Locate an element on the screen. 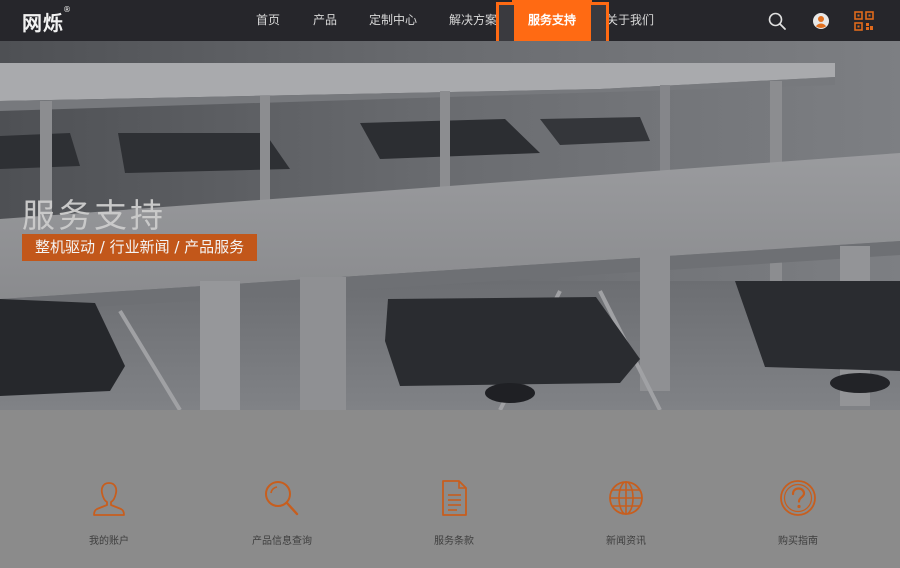 The width and height of the screenshot is (900, 568). service-label: 我的账户 is located at coordinates (109, 541).